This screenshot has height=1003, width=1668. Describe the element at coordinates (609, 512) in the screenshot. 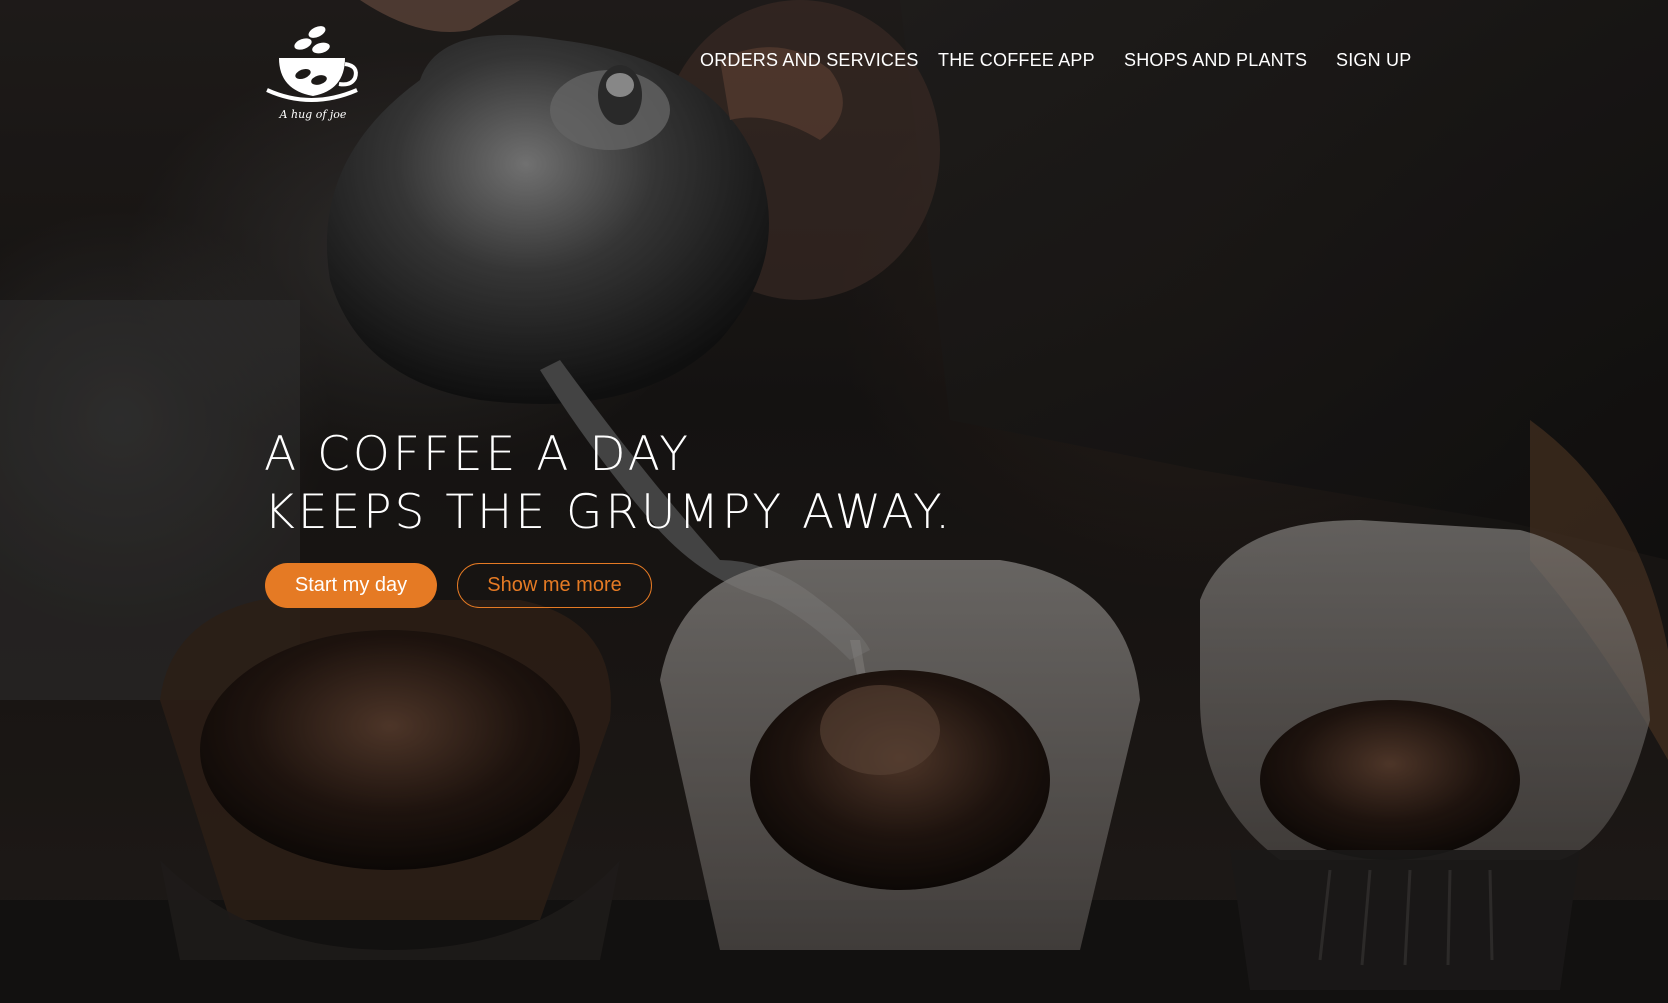

I see `hero-headline-line-2: KEEPS THE GRUMPY AWAY.` at that location.